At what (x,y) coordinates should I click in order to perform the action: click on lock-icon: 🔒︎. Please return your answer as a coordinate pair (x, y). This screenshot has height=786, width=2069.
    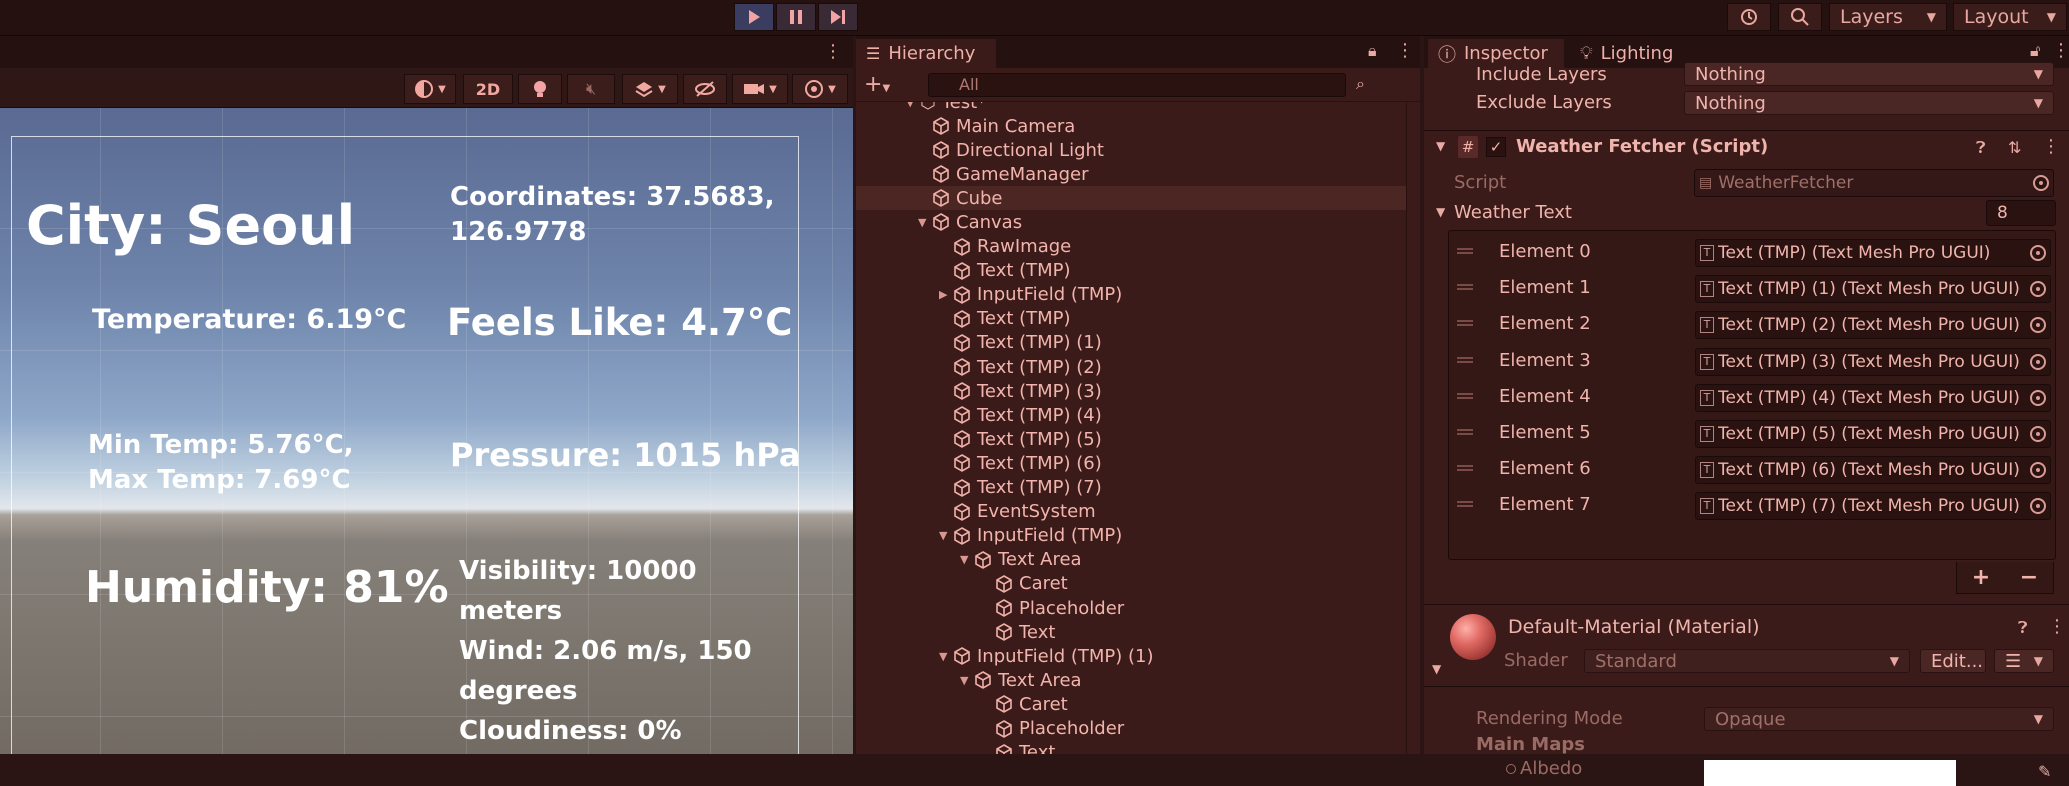
    Looking at the image, I should click on (1372, 51).